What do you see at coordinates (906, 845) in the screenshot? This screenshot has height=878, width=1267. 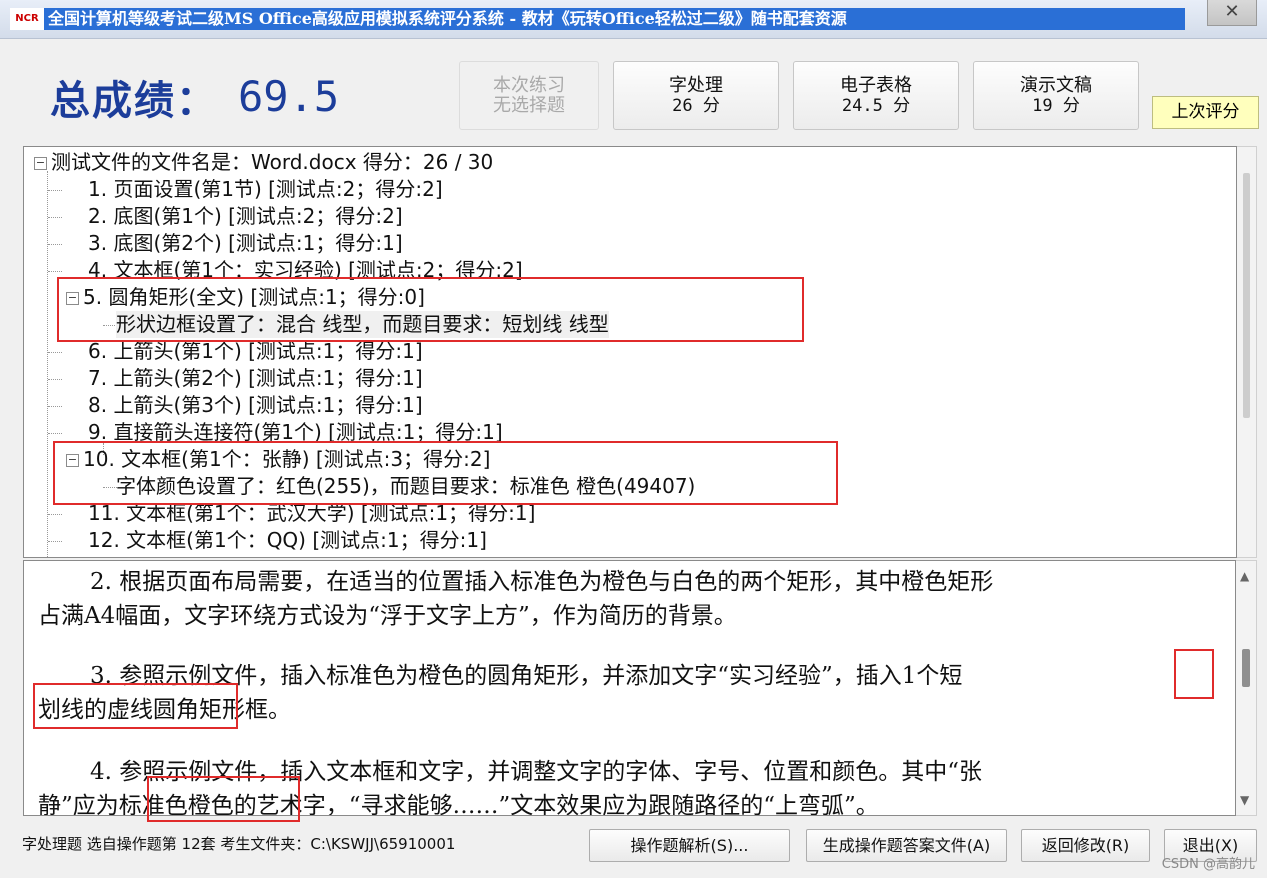 I see `generate-answer-button: 生成操作题答案文件(A)` at bounding box center [906, 845].